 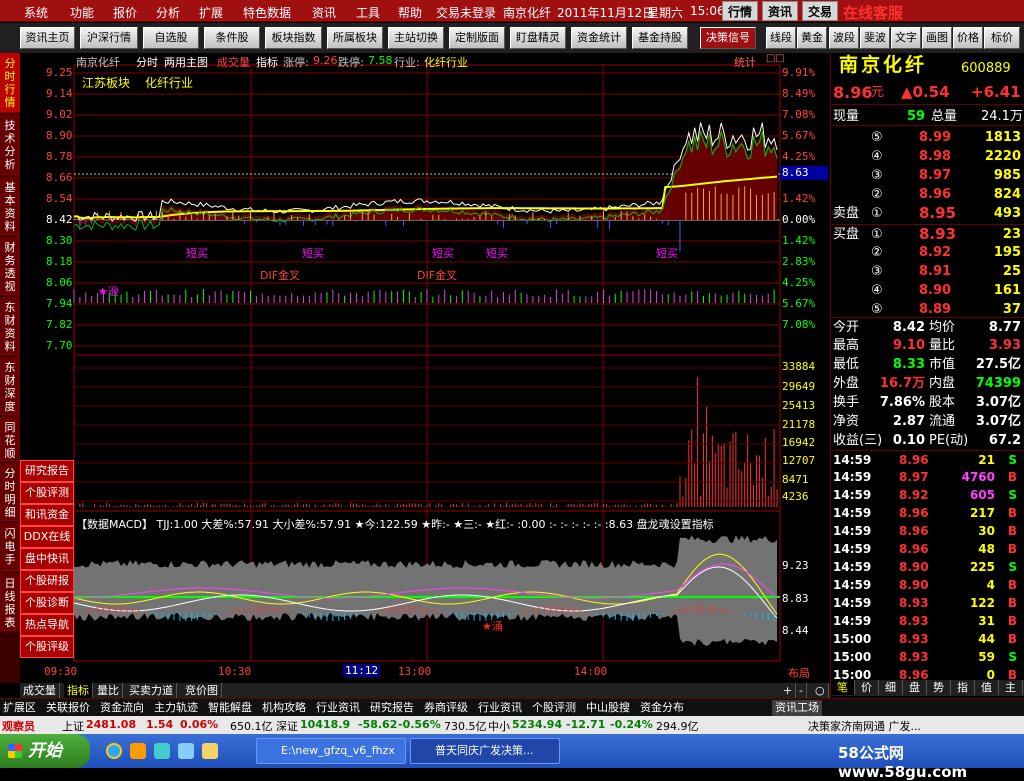 What do you see at coordinates (10, 266) in the screenshot?
I see `nav-finance: 财务透视` at bounding box center [10, 266].